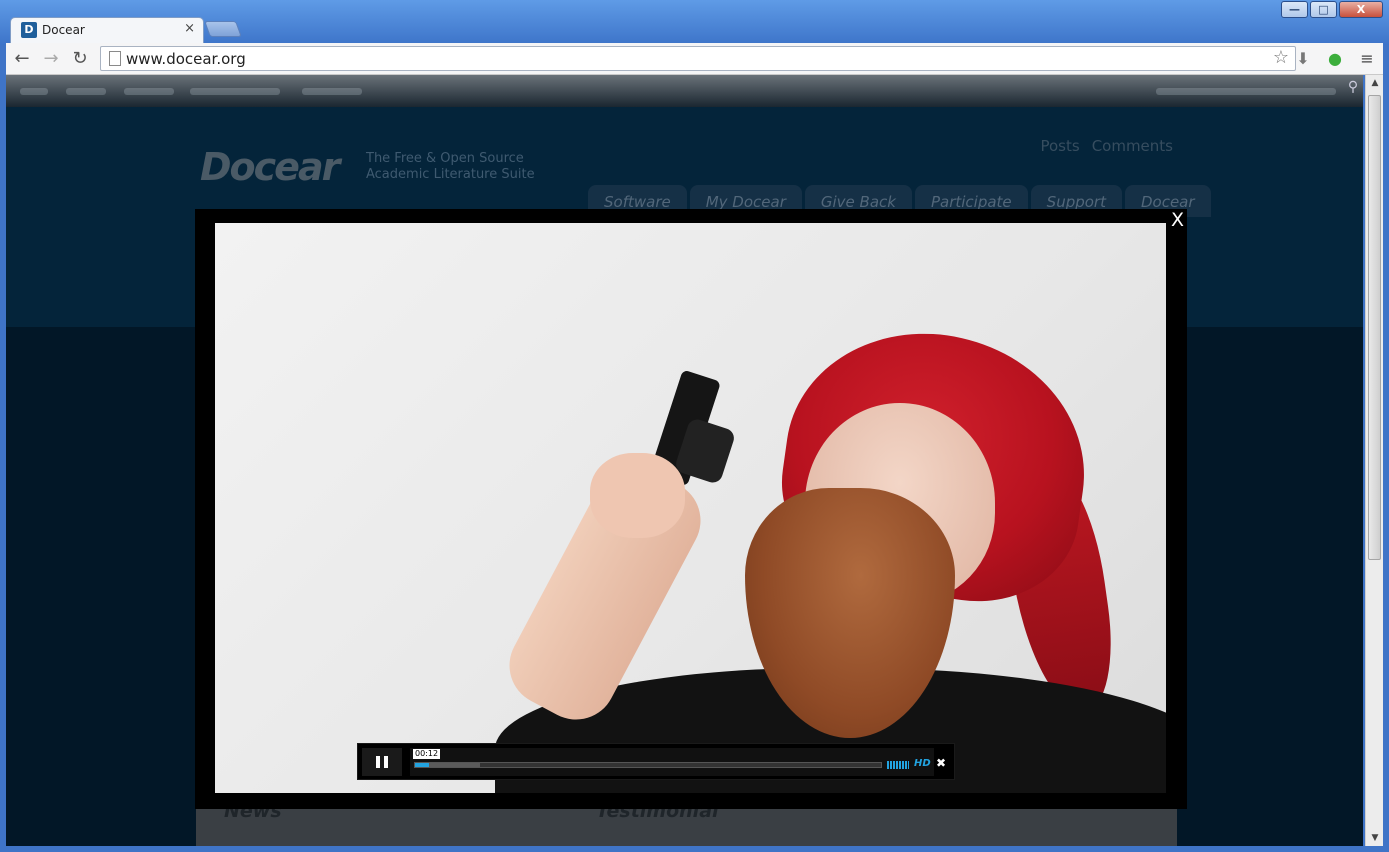  I want to click on search-icon: ⚲, so click(1353, 90).